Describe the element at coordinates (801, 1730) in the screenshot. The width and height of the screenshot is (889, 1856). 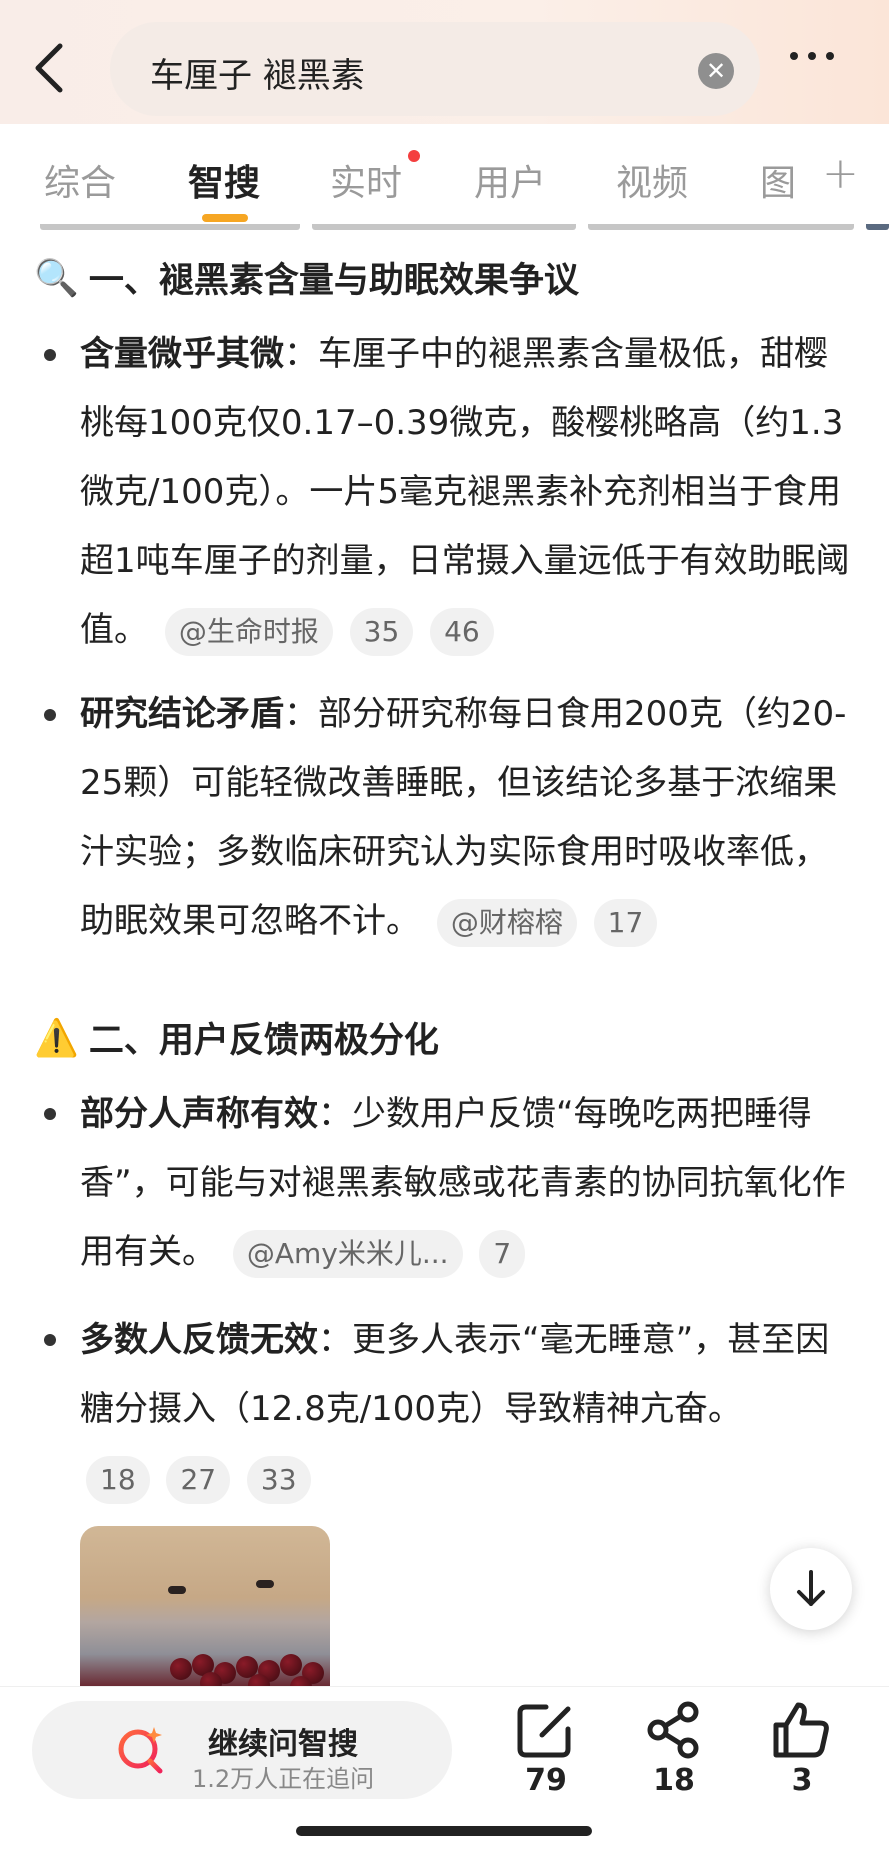
I see `thumbs-up-icon` at that location.